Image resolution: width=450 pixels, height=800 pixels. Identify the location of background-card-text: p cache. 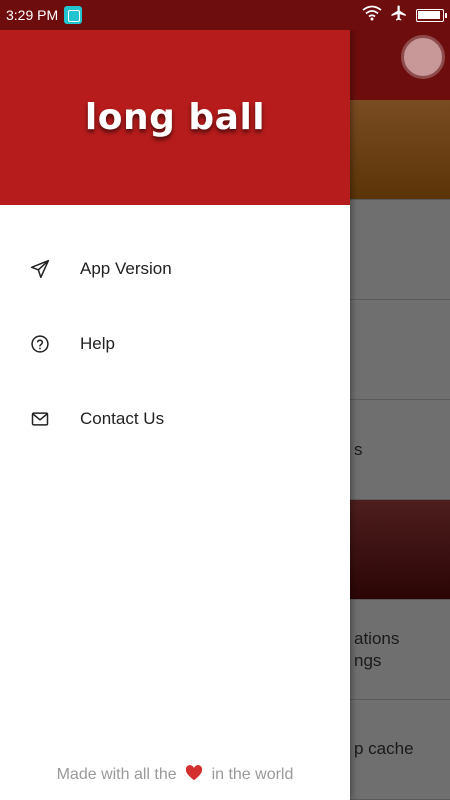
(384, 748).